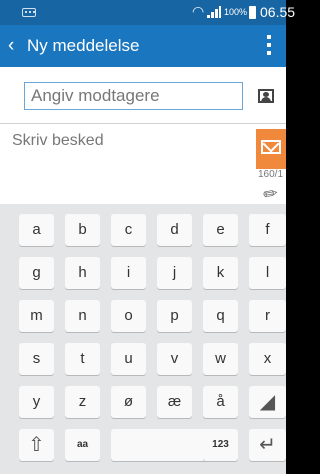 Image resolution: width=320 pixels, height=474 pixels. What do you see at coordinates (220, 445) in the screenshot?
I see `numbers-key: 123` at bounding box center [220, 445].